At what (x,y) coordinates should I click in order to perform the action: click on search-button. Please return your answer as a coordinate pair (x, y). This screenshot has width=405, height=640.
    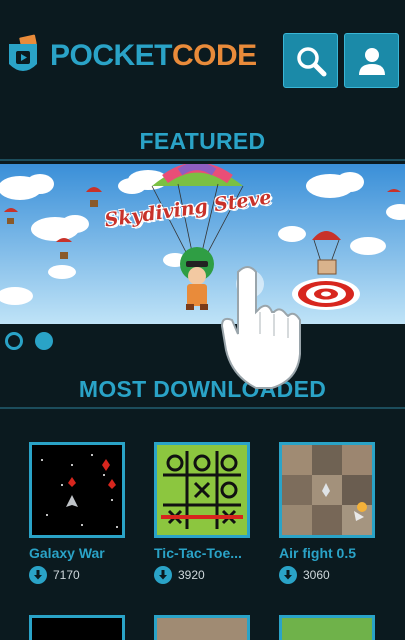
    Looking at the image, I should click on (310, 60).